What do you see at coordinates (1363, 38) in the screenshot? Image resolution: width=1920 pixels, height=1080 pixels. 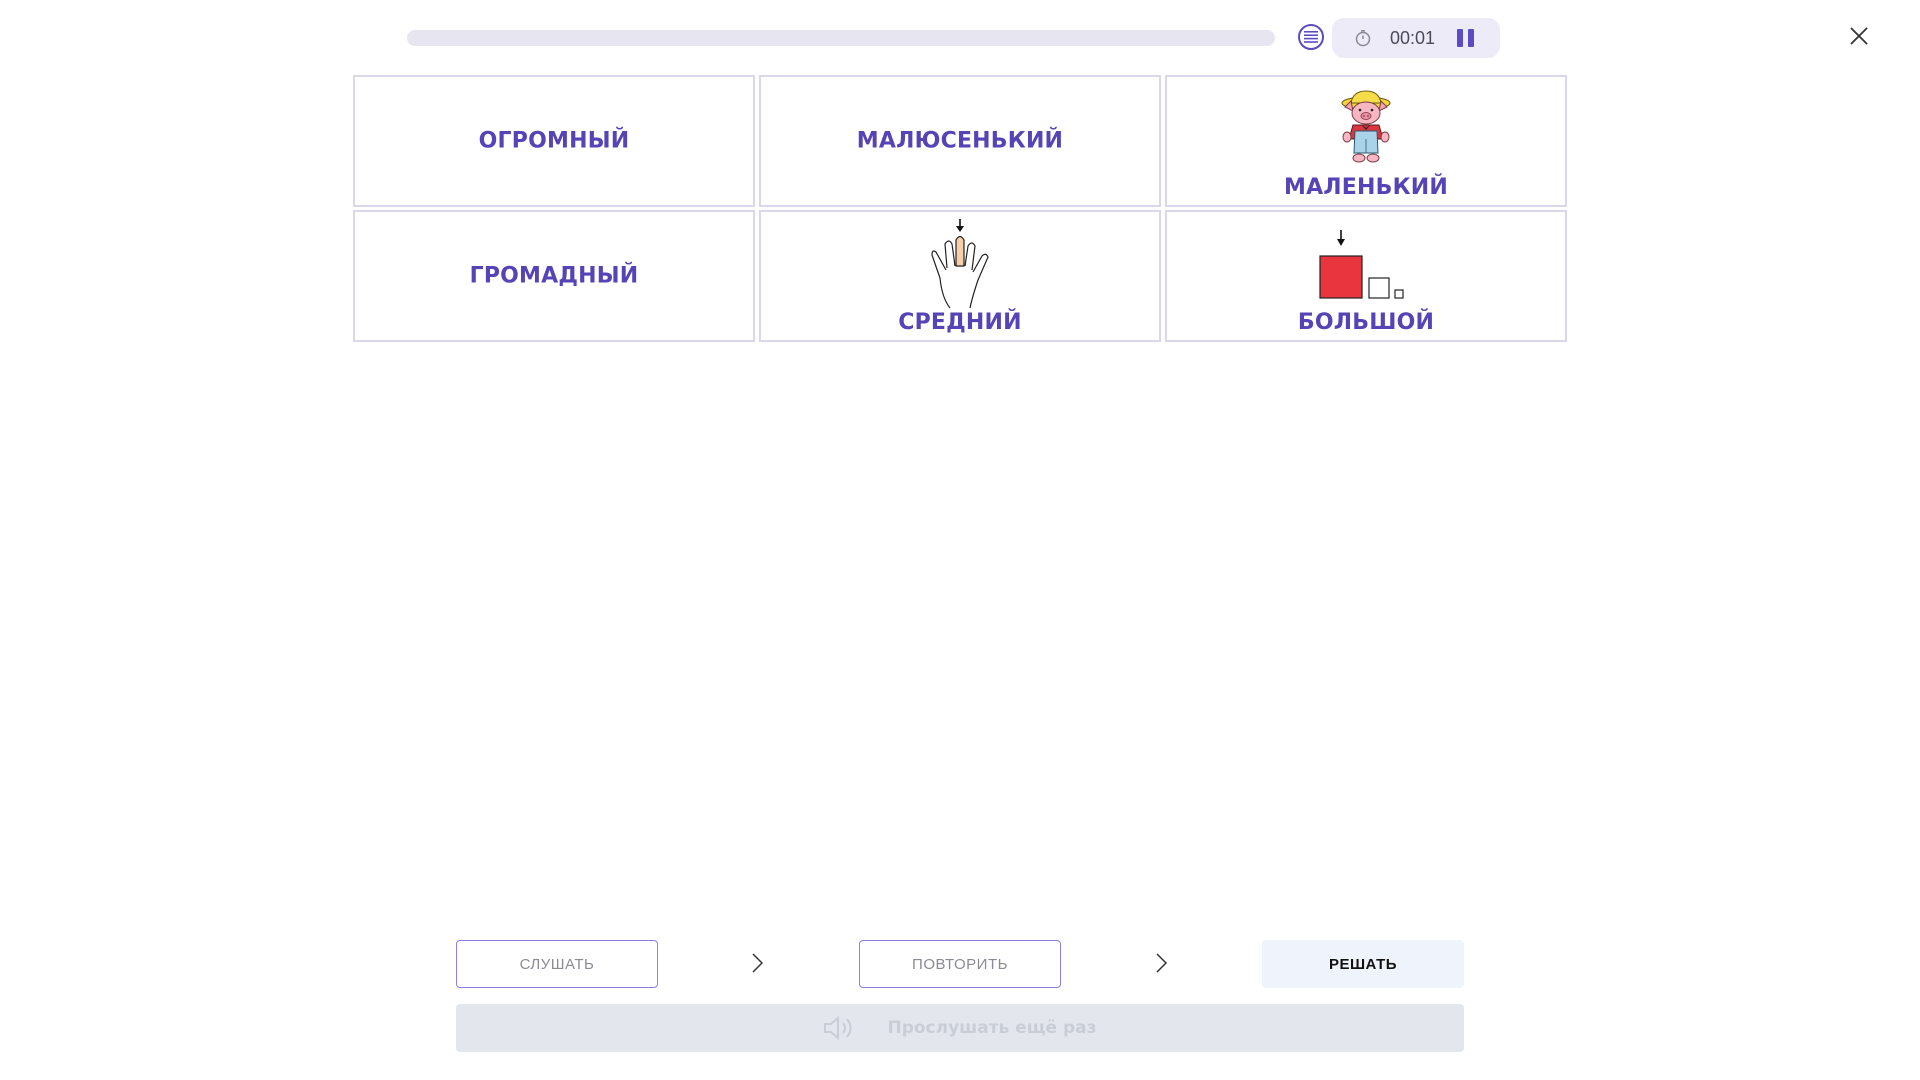 I see `stopwatch-icon` at bounding box center [1363, 38].